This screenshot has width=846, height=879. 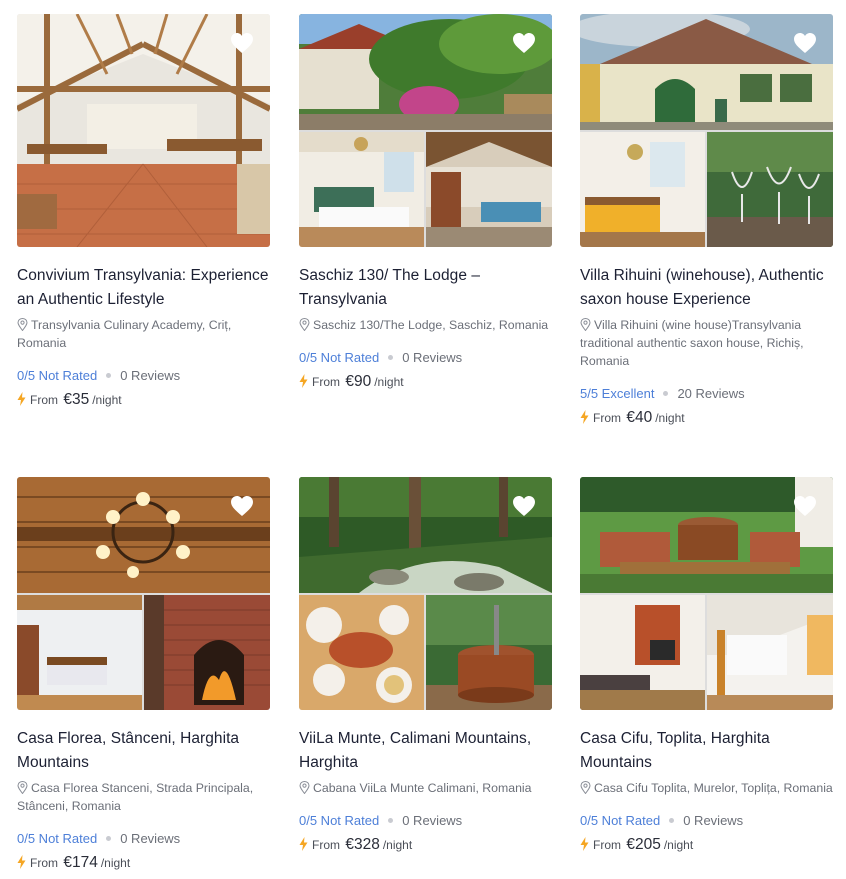 I want to click on listing-address: Saschiz 130/The Lodge, Saschiz, Romania, so click(x=425, y=325).